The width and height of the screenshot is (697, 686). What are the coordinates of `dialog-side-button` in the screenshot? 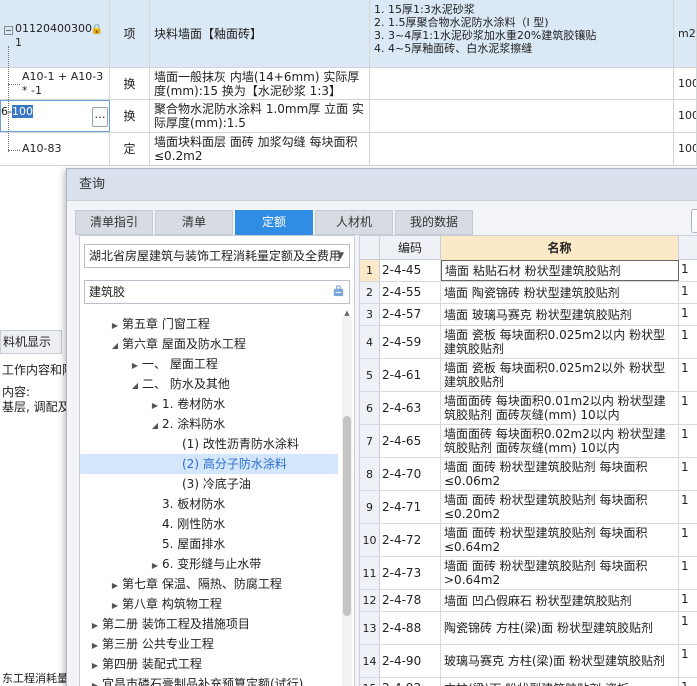 It's located at (694, 221).